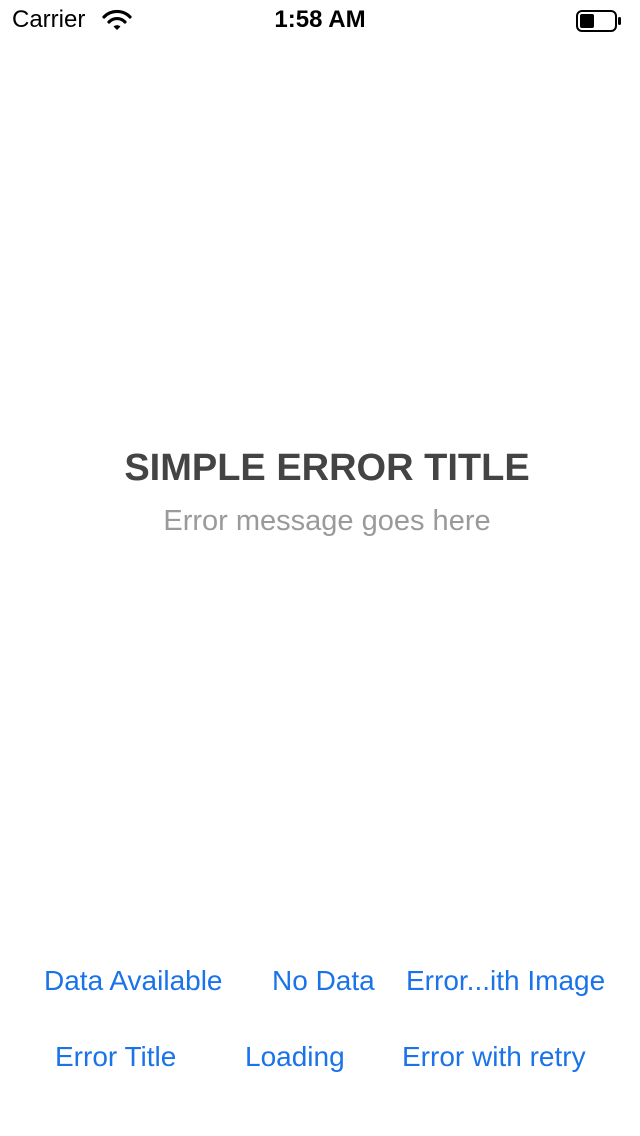 Image resolution: width=640 pixels, height=1136 pixels. What do you see at coordinates (505, 981) in the screenshot?
I see `error-with-image-button: Error...ith Image` at bounding box center [505, 981].